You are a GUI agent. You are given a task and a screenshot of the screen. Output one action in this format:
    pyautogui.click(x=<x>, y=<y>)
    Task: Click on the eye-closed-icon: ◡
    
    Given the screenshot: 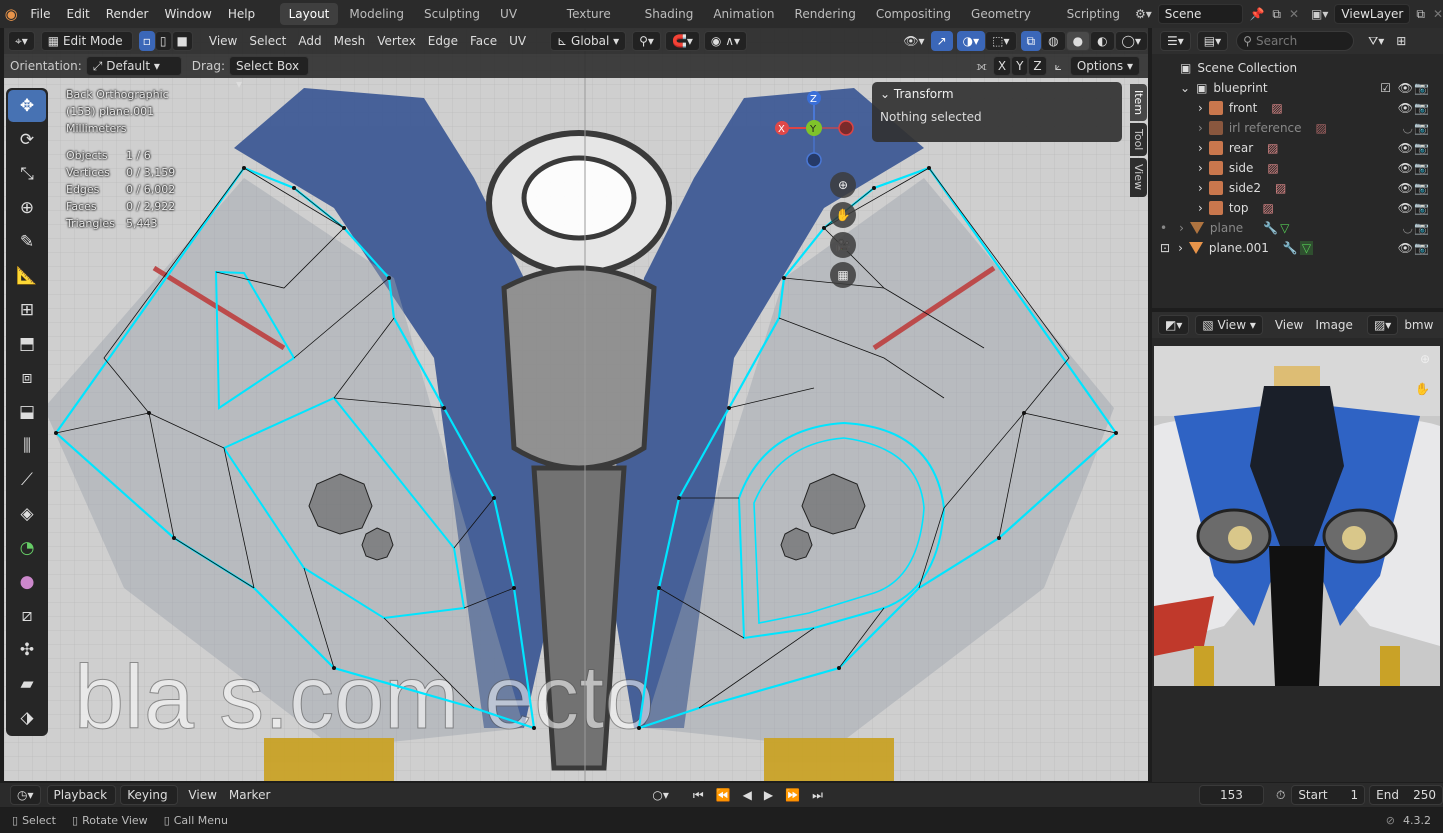 What is the action you would take?
    pyautogui.click(x=1408, y=128)
    